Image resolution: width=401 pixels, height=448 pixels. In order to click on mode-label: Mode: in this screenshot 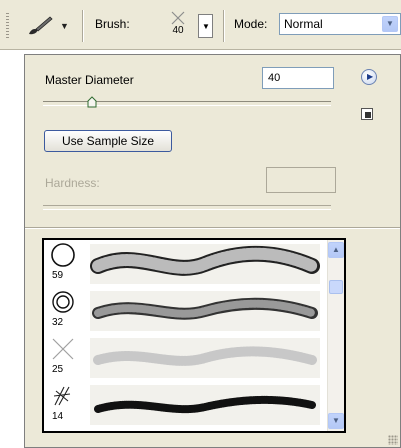, I will do `click(251, 24)`.